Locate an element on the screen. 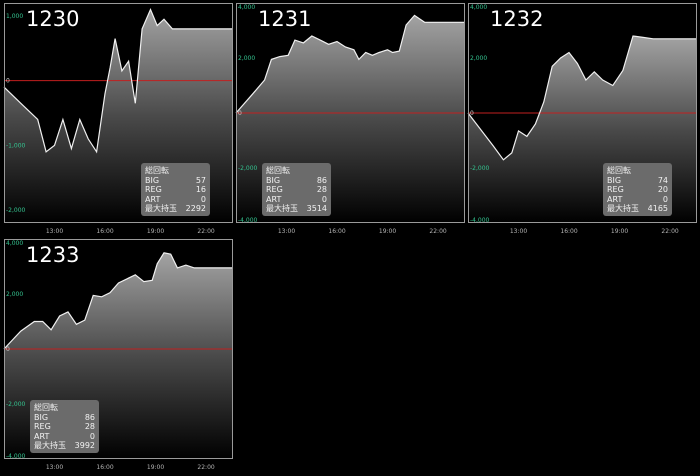  stats-row-max: 最大持玉 2292 is located at coordinates (175, 209).